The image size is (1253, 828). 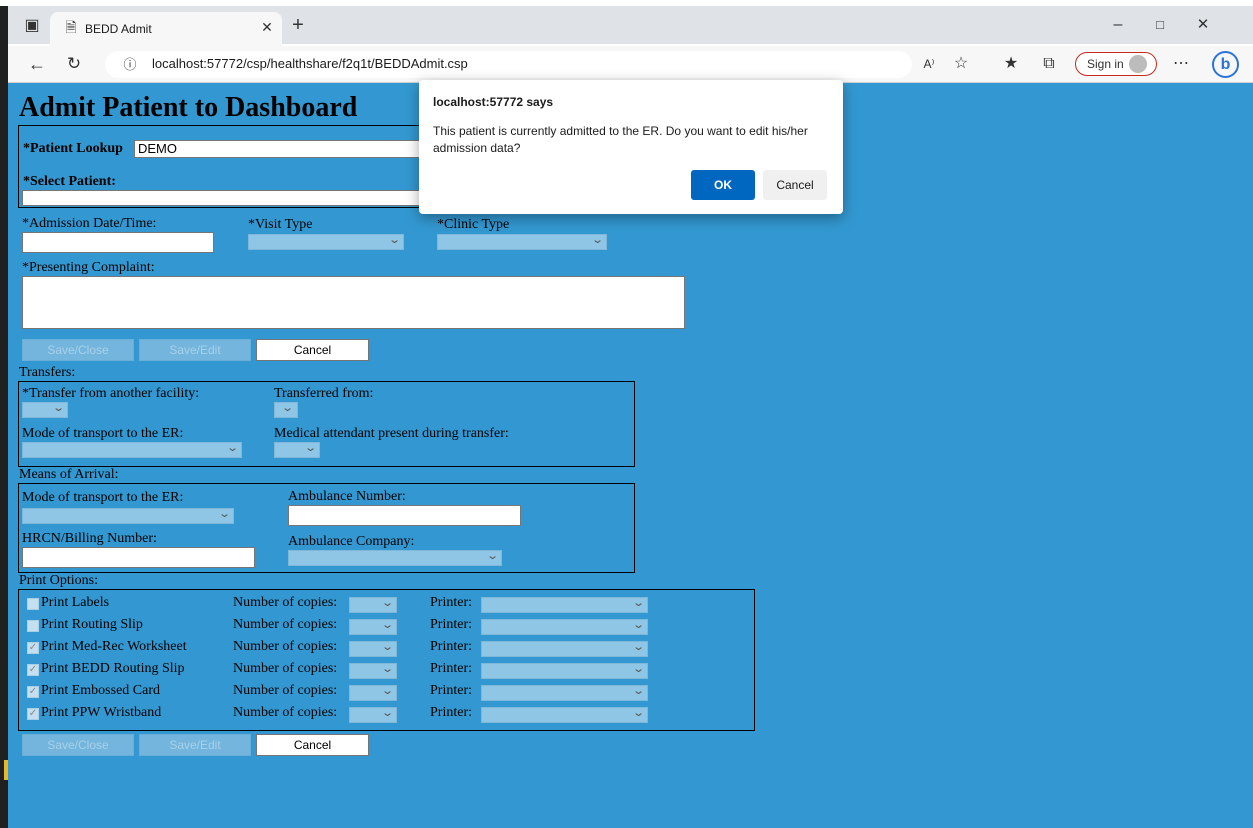 What do you see at coordinates (58, 580) in the screenshot?
I see `print-legend: Print Options:` at bounding box center [58, 580].